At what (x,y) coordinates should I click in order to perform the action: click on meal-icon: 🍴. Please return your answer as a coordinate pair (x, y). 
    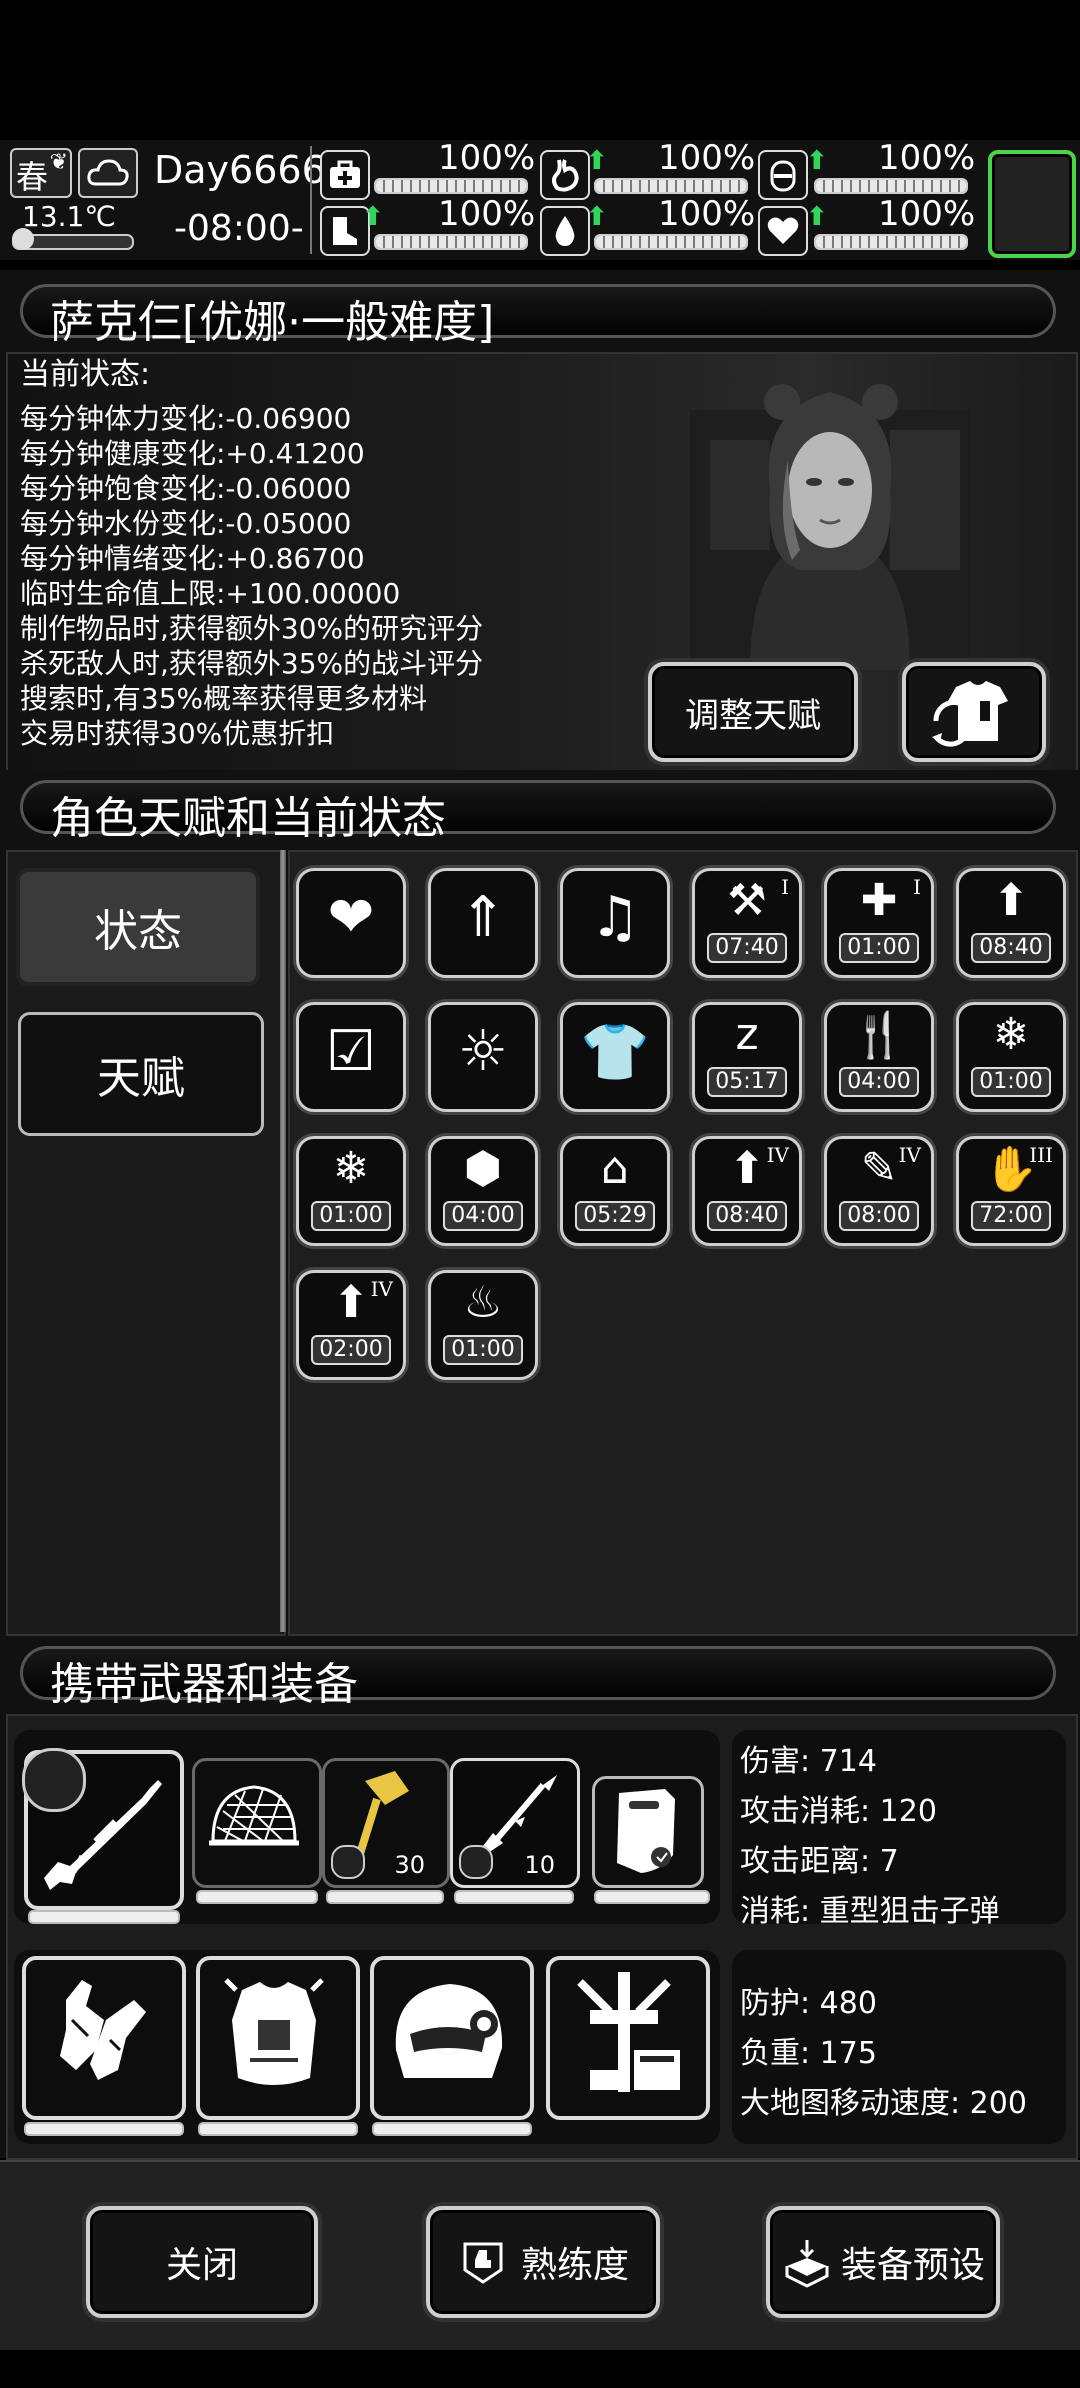
    Looking at the image, I should click on (879, 1035).